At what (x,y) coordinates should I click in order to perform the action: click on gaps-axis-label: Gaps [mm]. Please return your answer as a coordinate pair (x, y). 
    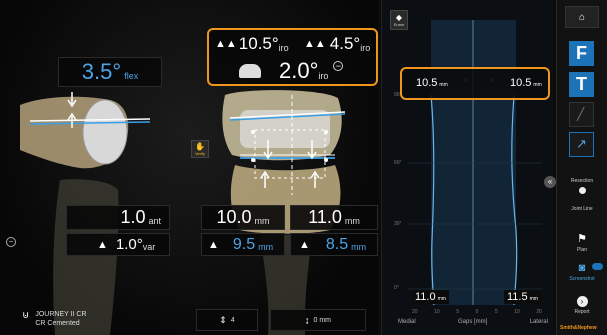
    Looking at the image, I should click on (472, 322).